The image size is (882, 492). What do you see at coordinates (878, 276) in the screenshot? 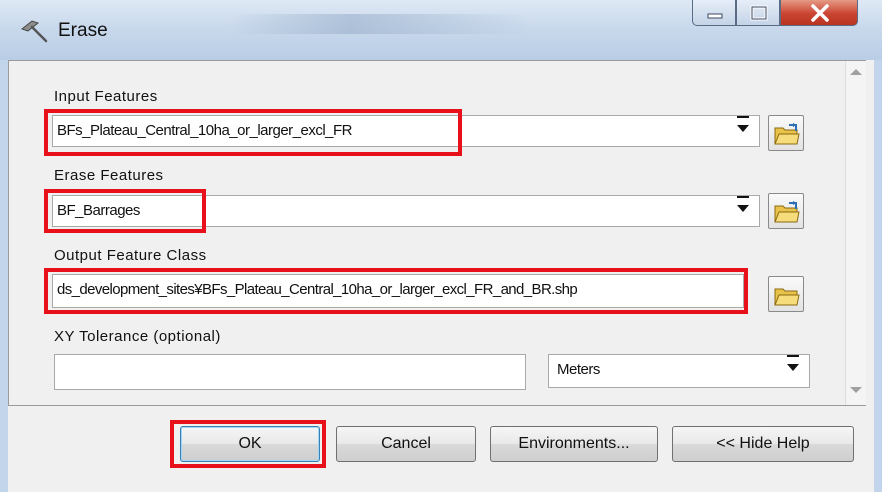
I see `window-frame-right` at bounding box center [878, 276].